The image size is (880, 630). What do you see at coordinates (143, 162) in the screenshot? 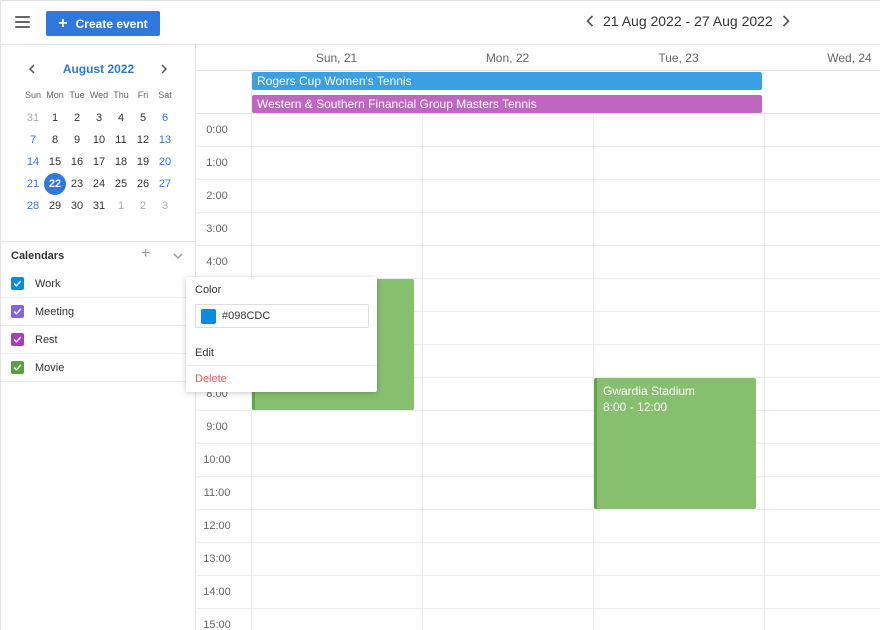
I see `mini-calendar-day: 19` at bounding box center [143, 162].